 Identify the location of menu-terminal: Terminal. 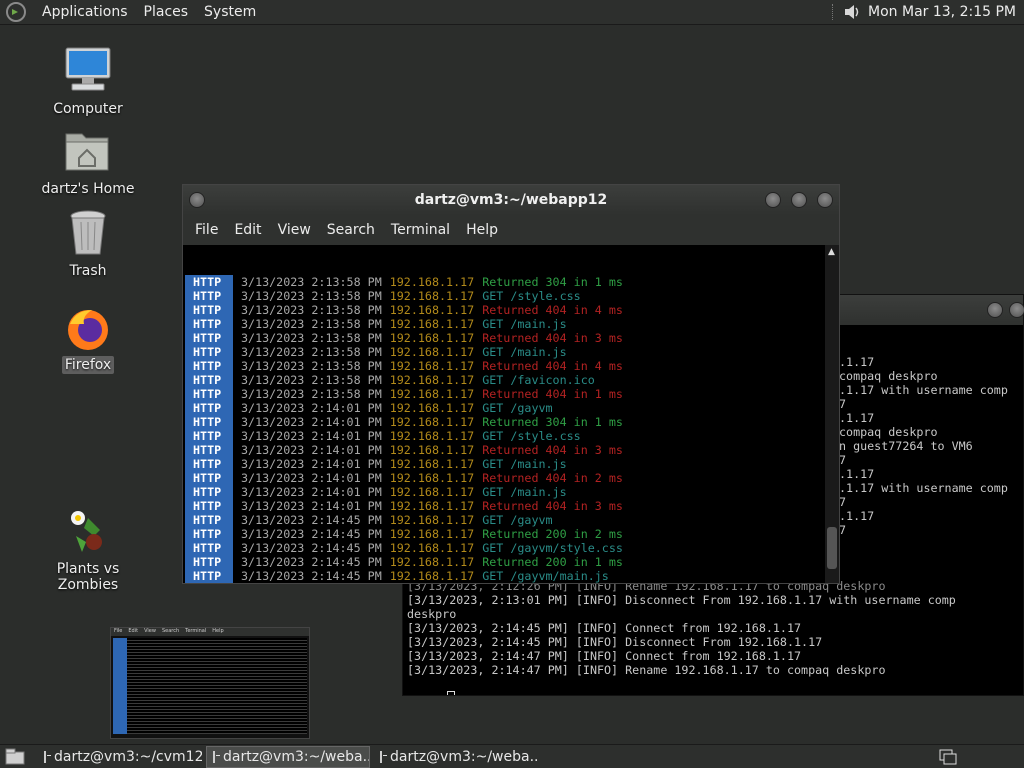
(420, 230).